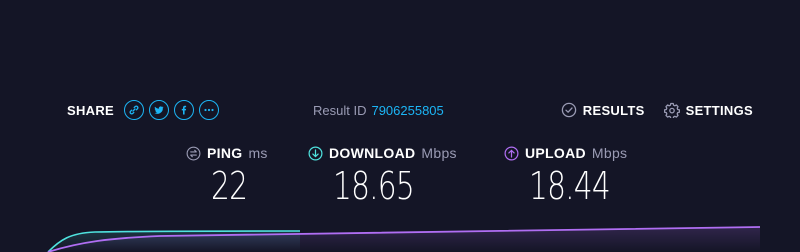  I want to click on download-value: 18.65, so click(374, 186).